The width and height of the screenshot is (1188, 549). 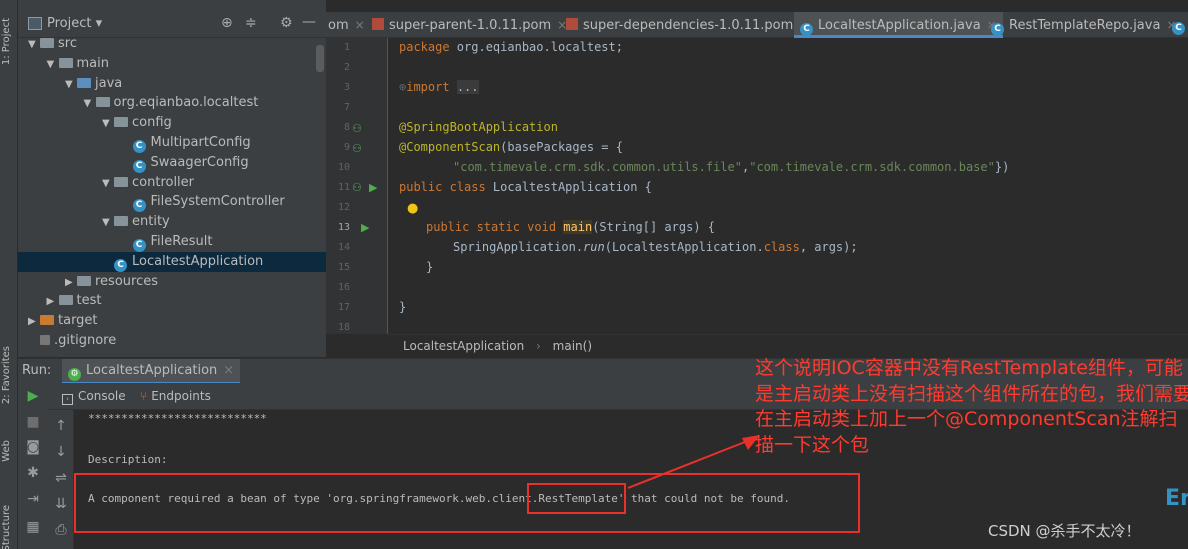 I want to click on tree-item-label: FileResult, so click(x=181, y=241).